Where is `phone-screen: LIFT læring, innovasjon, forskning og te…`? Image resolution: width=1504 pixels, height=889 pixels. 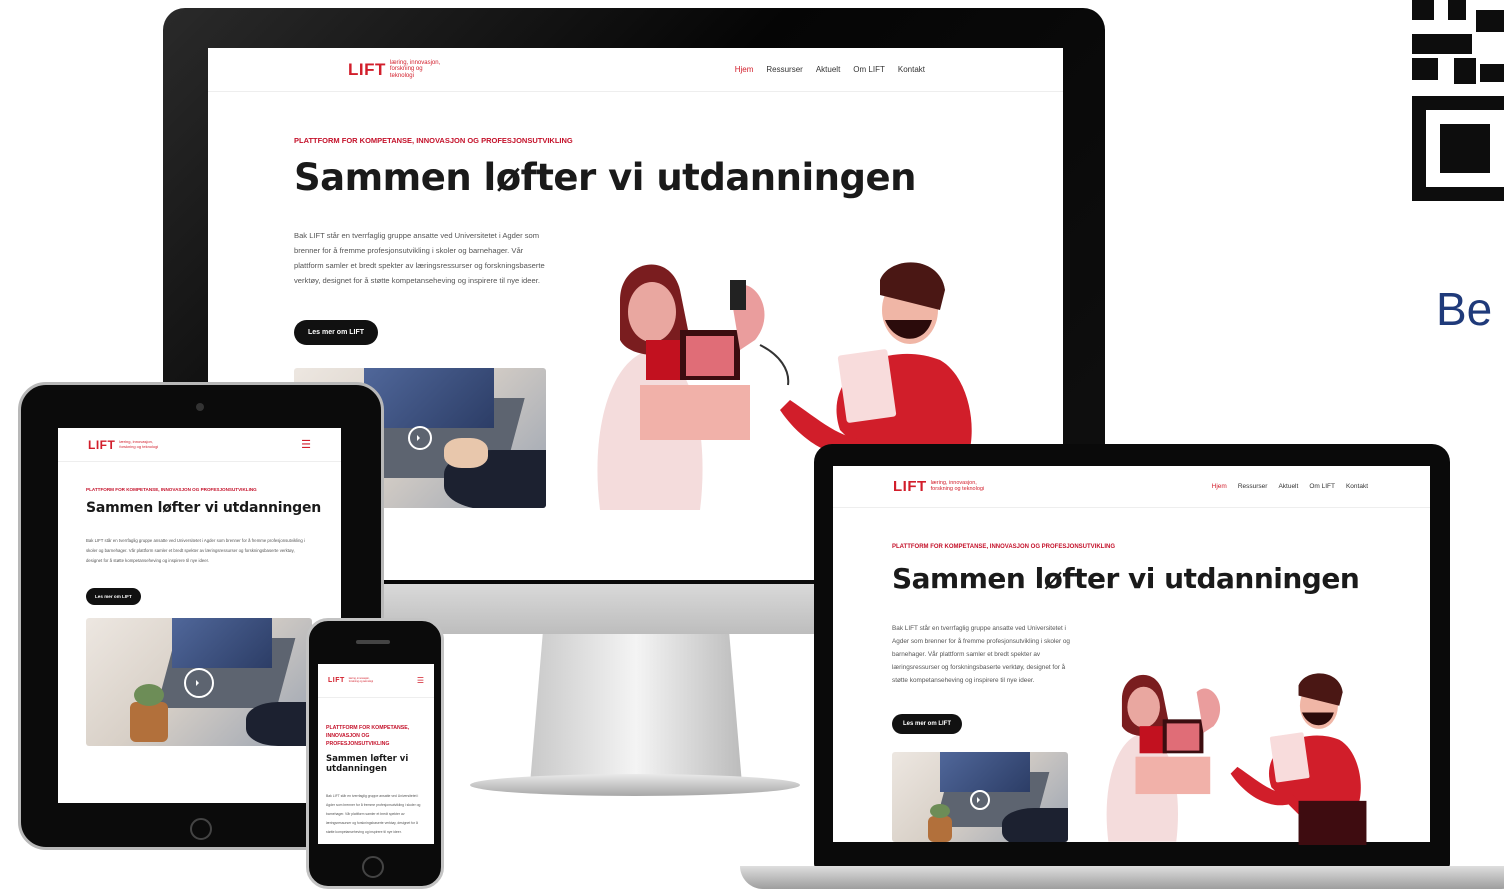
phone-screen: LIFT læring, innovasjon, forskning og te… is located at coordinates (376, 754).